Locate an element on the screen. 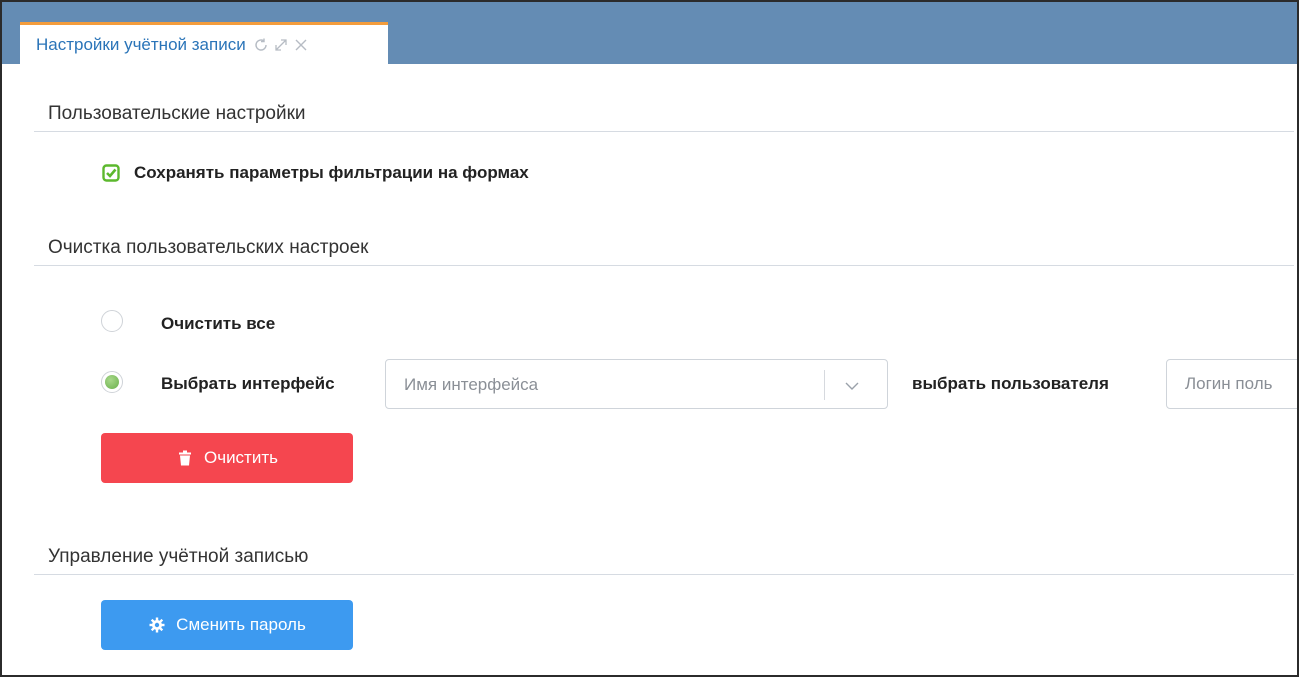 This screenshot has height=677, width=1299. select-interface-radio is located at coordinates (112, 382).